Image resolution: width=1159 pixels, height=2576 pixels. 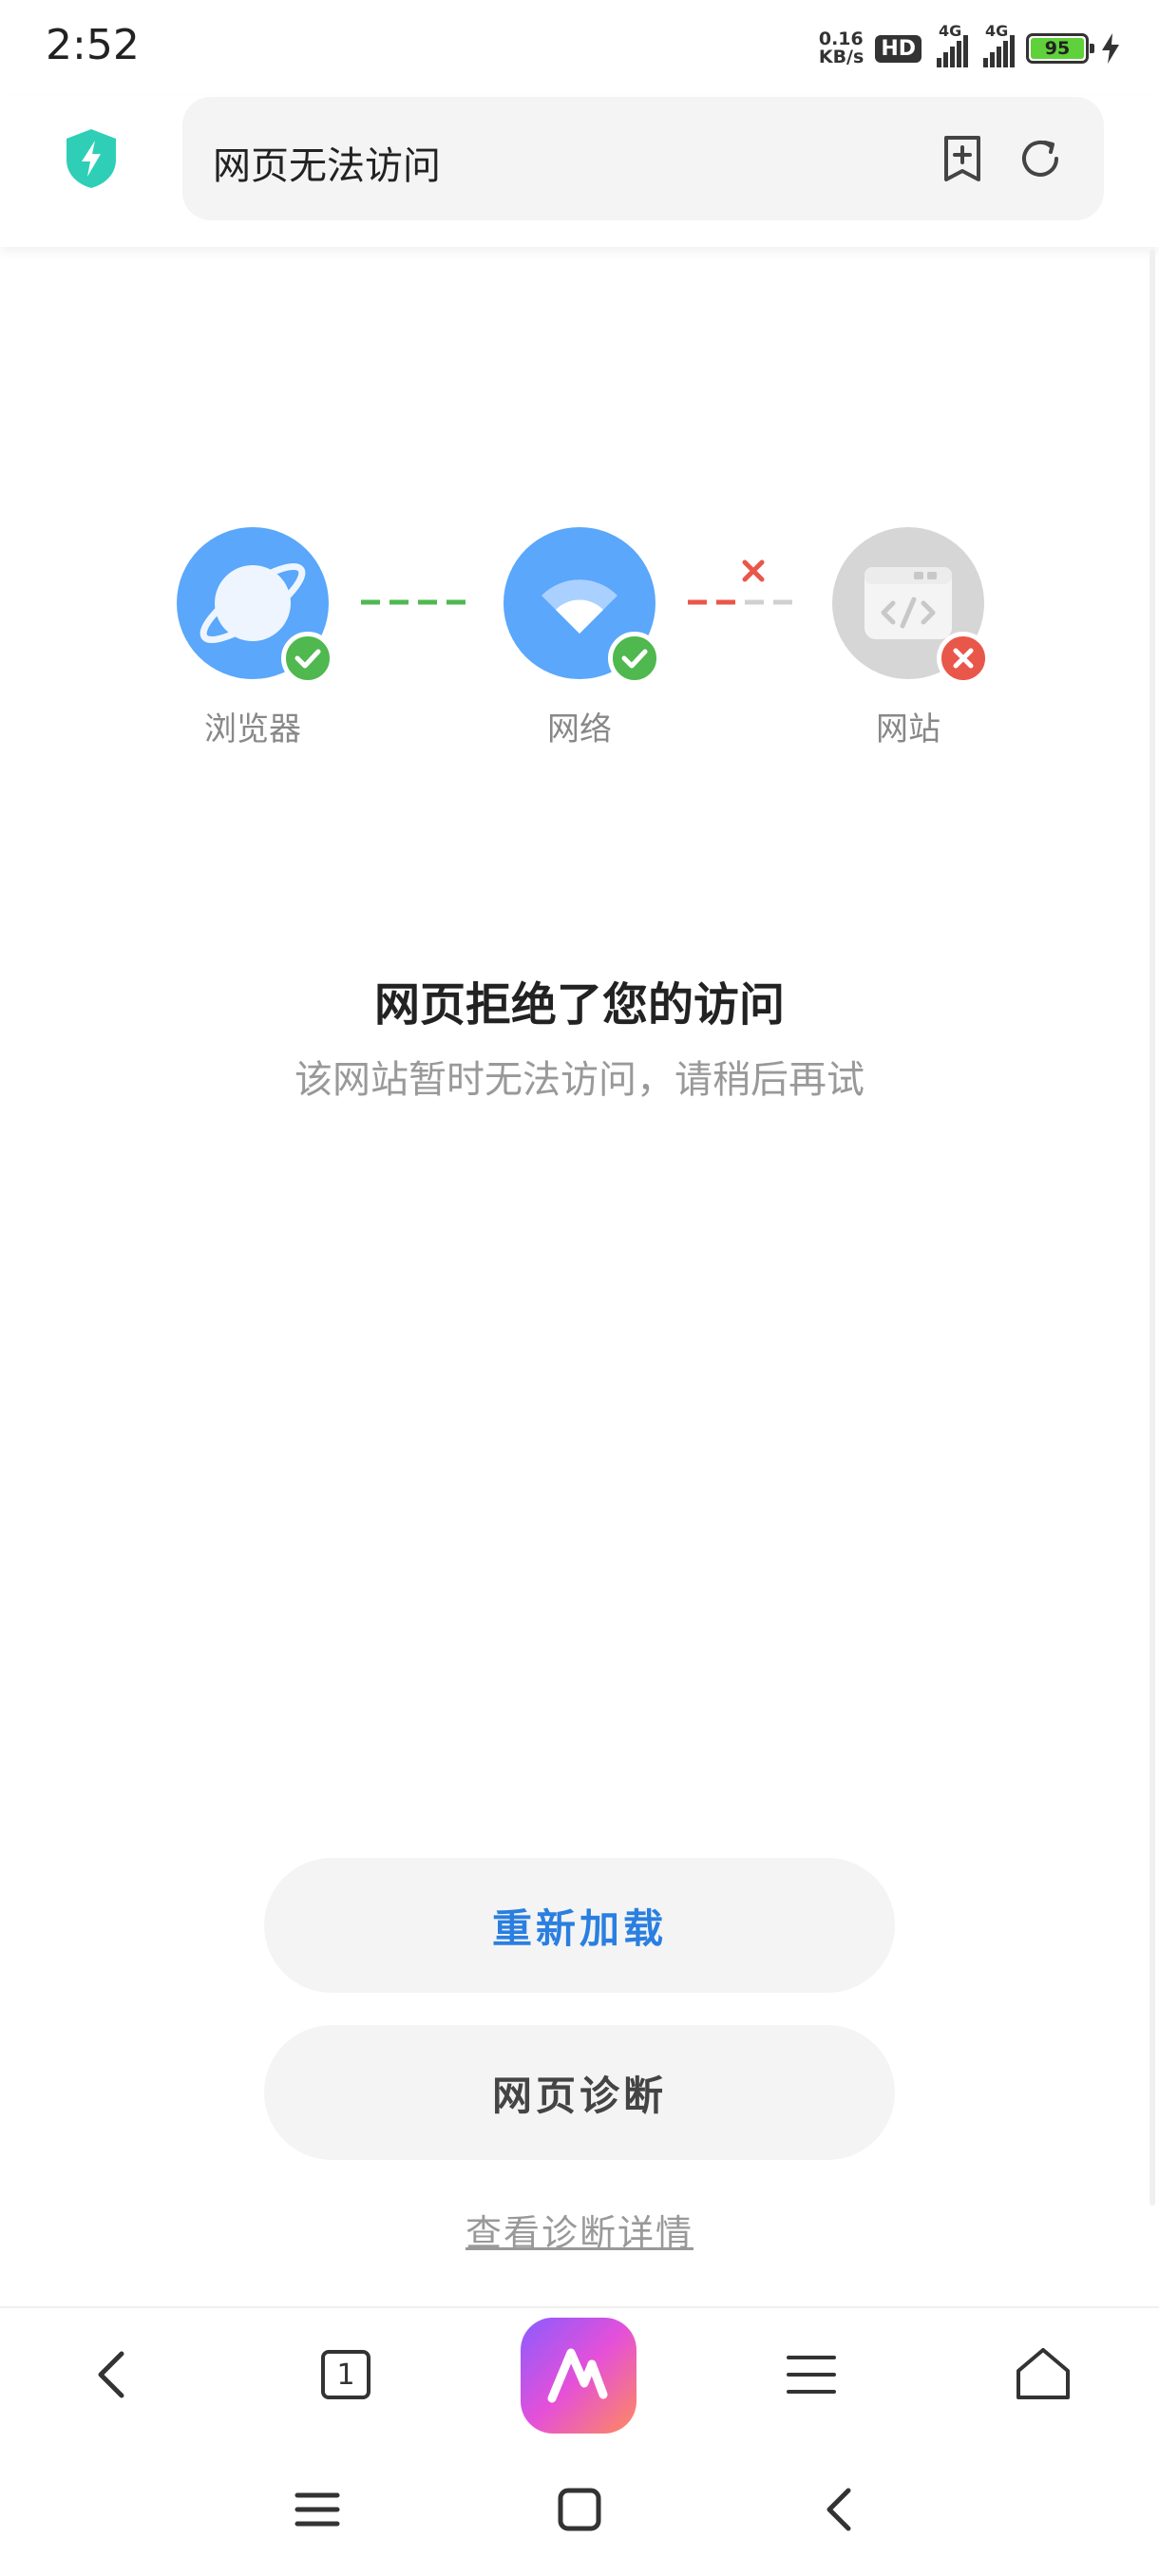 I want to click on status-error-badge, so click(x=963, y=658).